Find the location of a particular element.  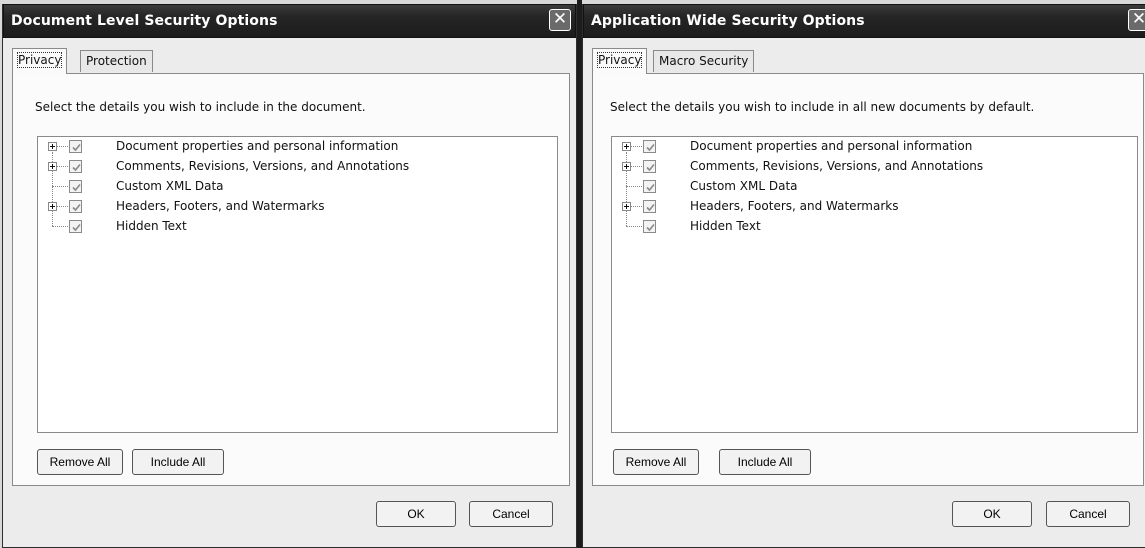

tab-label: Protection is located at coordinates (116, 61).